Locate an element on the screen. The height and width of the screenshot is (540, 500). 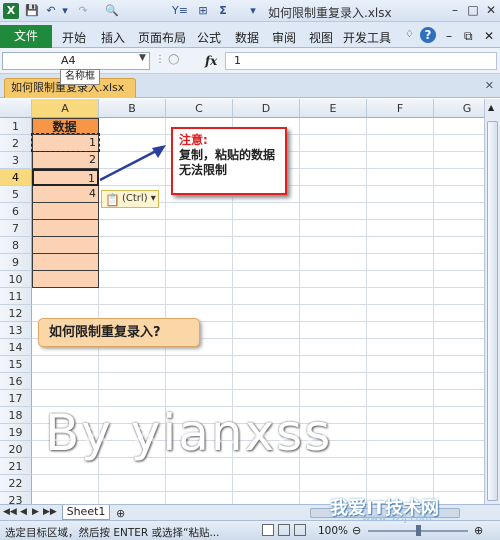
close-workbook-icon: ✕ is located at coordinates (489, 36).